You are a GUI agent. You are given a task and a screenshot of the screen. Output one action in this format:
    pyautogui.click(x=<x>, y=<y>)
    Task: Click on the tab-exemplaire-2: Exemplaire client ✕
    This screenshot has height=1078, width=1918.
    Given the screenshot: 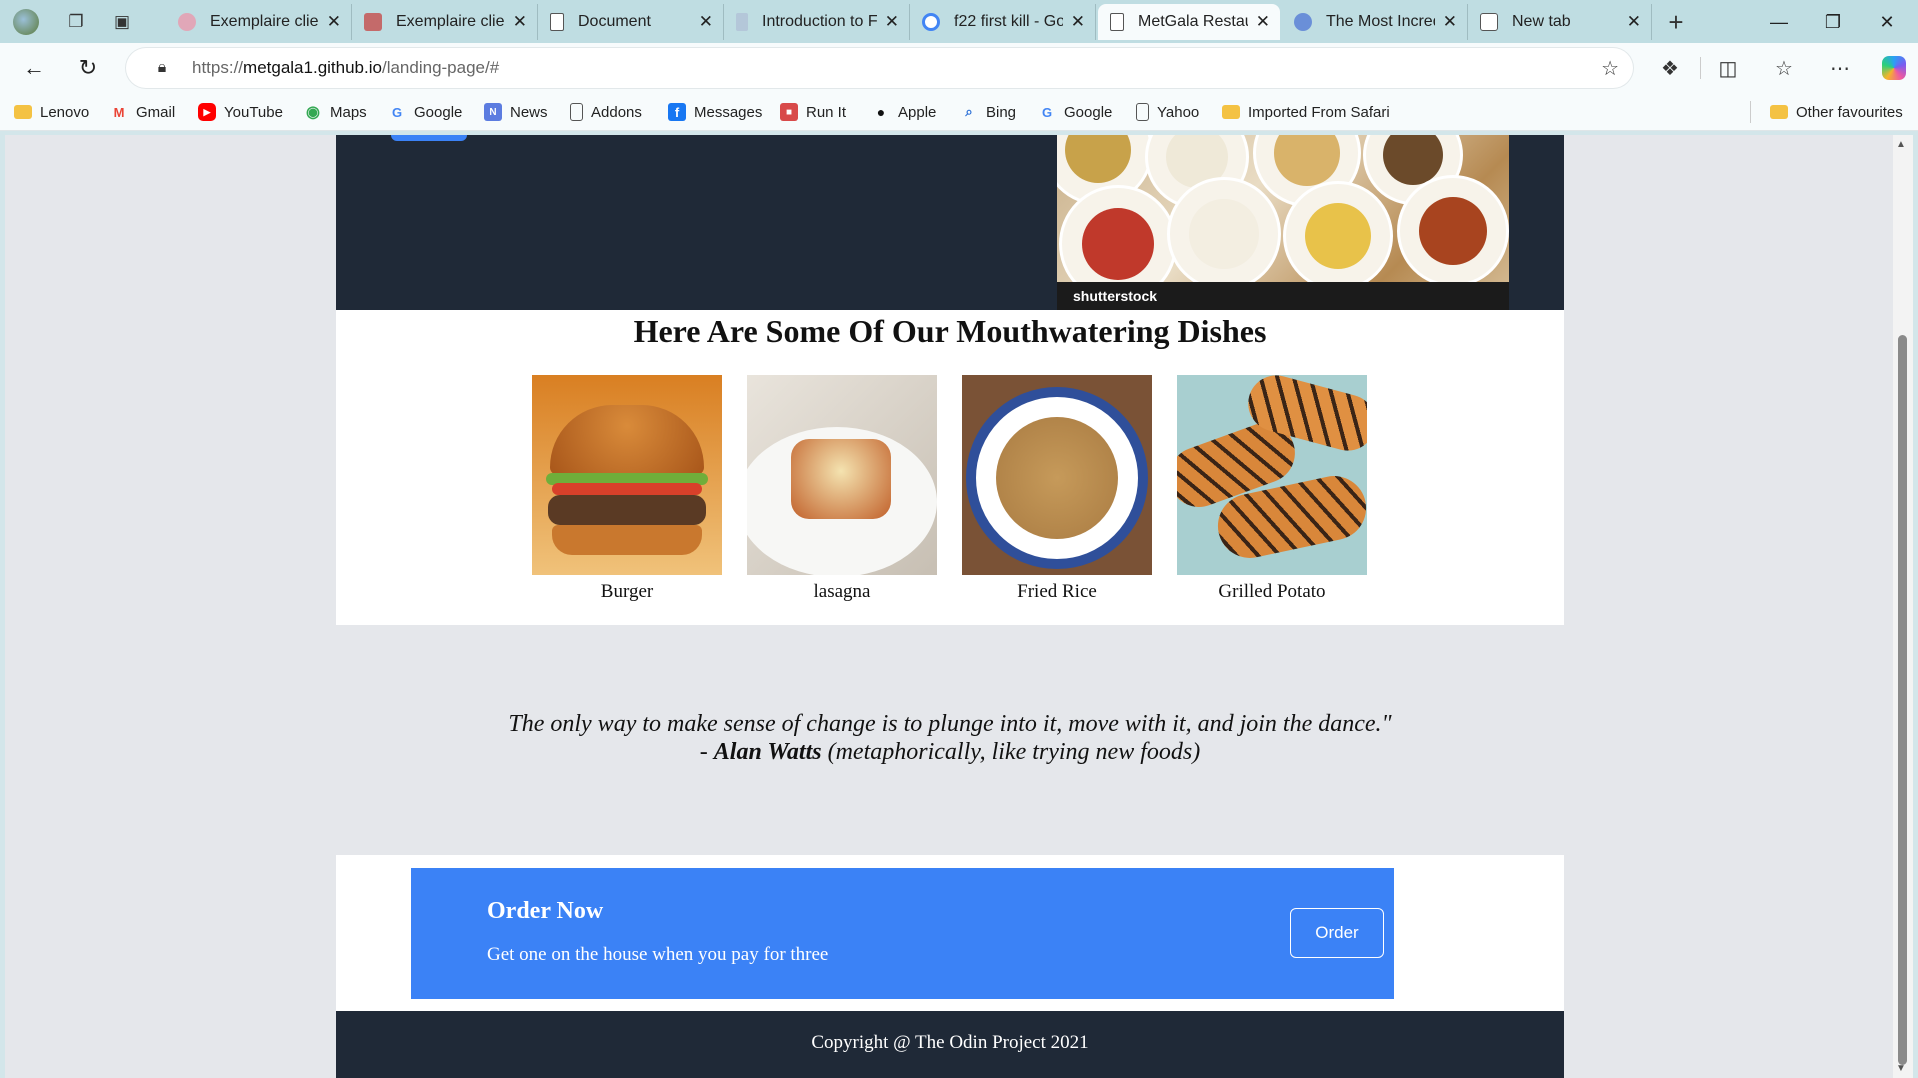 What is the action you would take?
    pyautogui.click(x=445, y=22)
    